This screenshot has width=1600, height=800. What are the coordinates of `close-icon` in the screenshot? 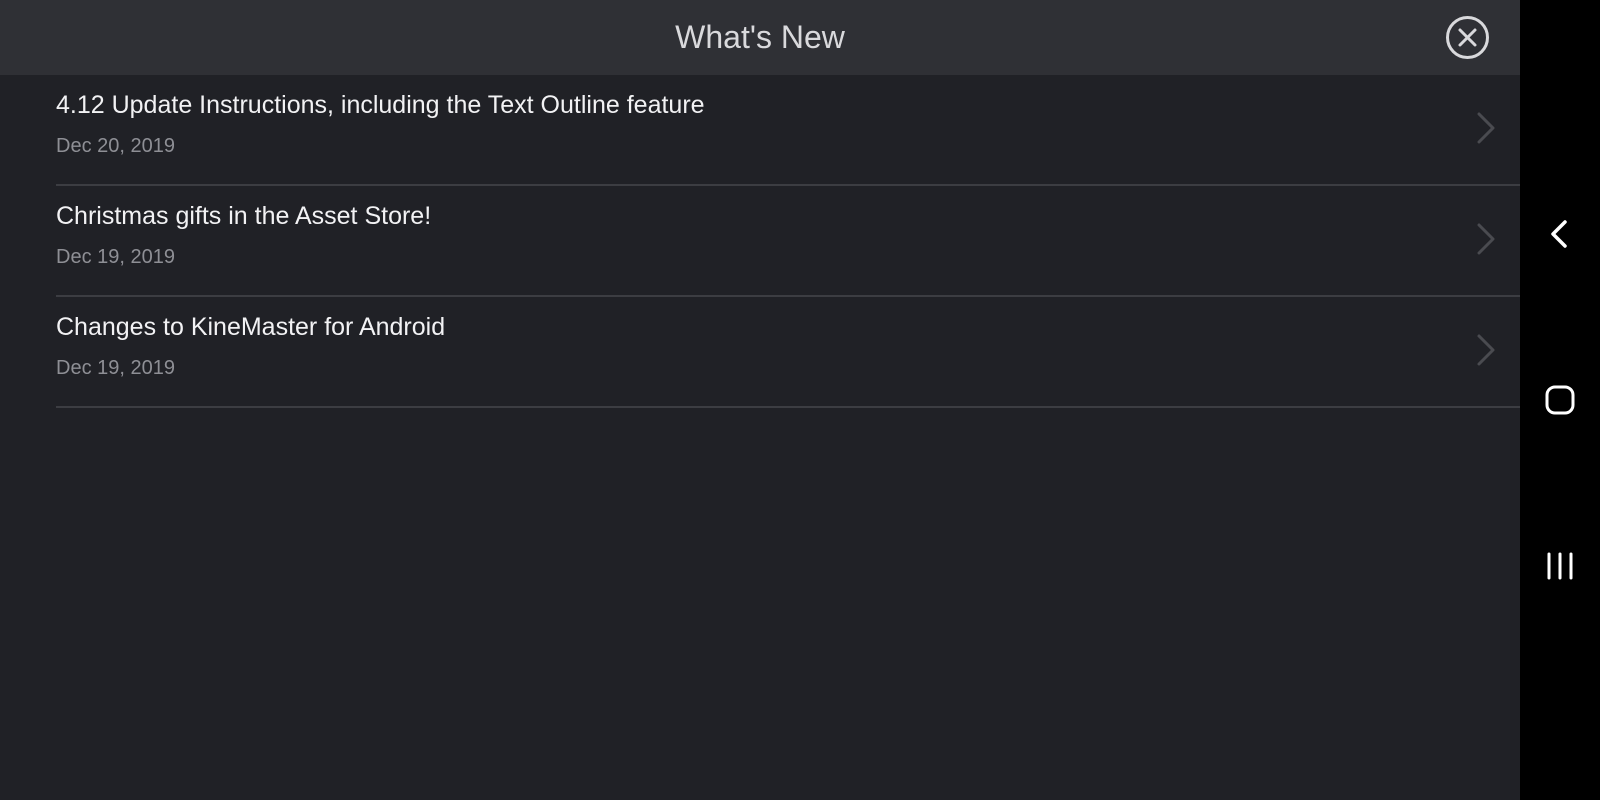 It's located at (1467, 37).